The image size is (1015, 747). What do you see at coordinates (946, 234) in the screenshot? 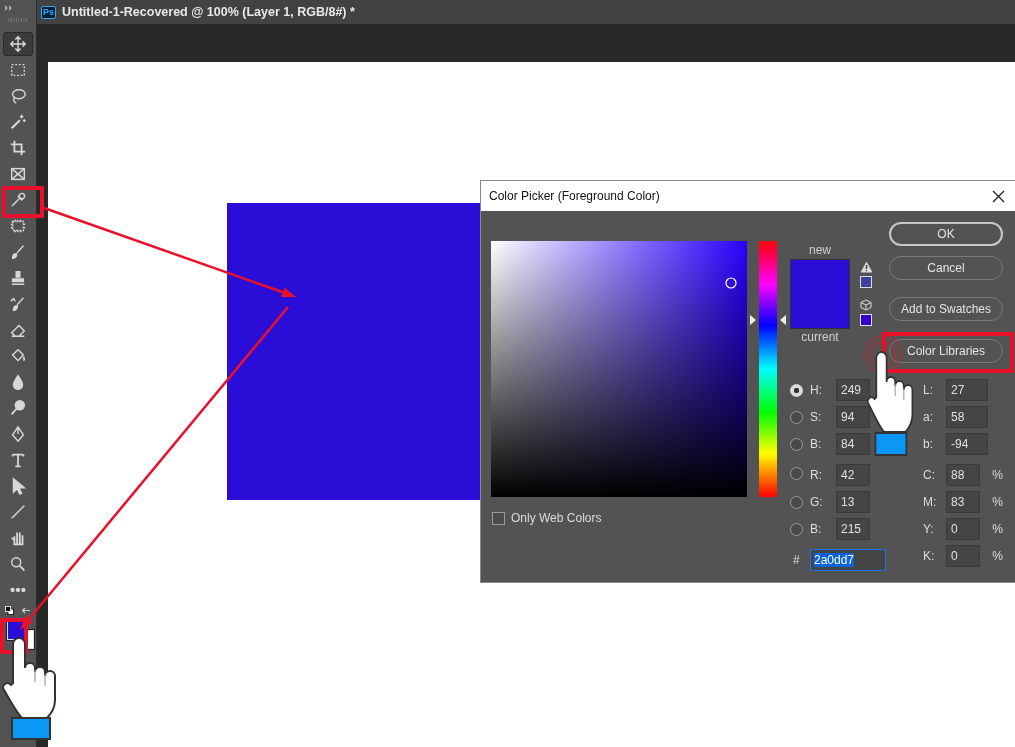
I see `dialog-button: OK` at bounding box center [946, 234].